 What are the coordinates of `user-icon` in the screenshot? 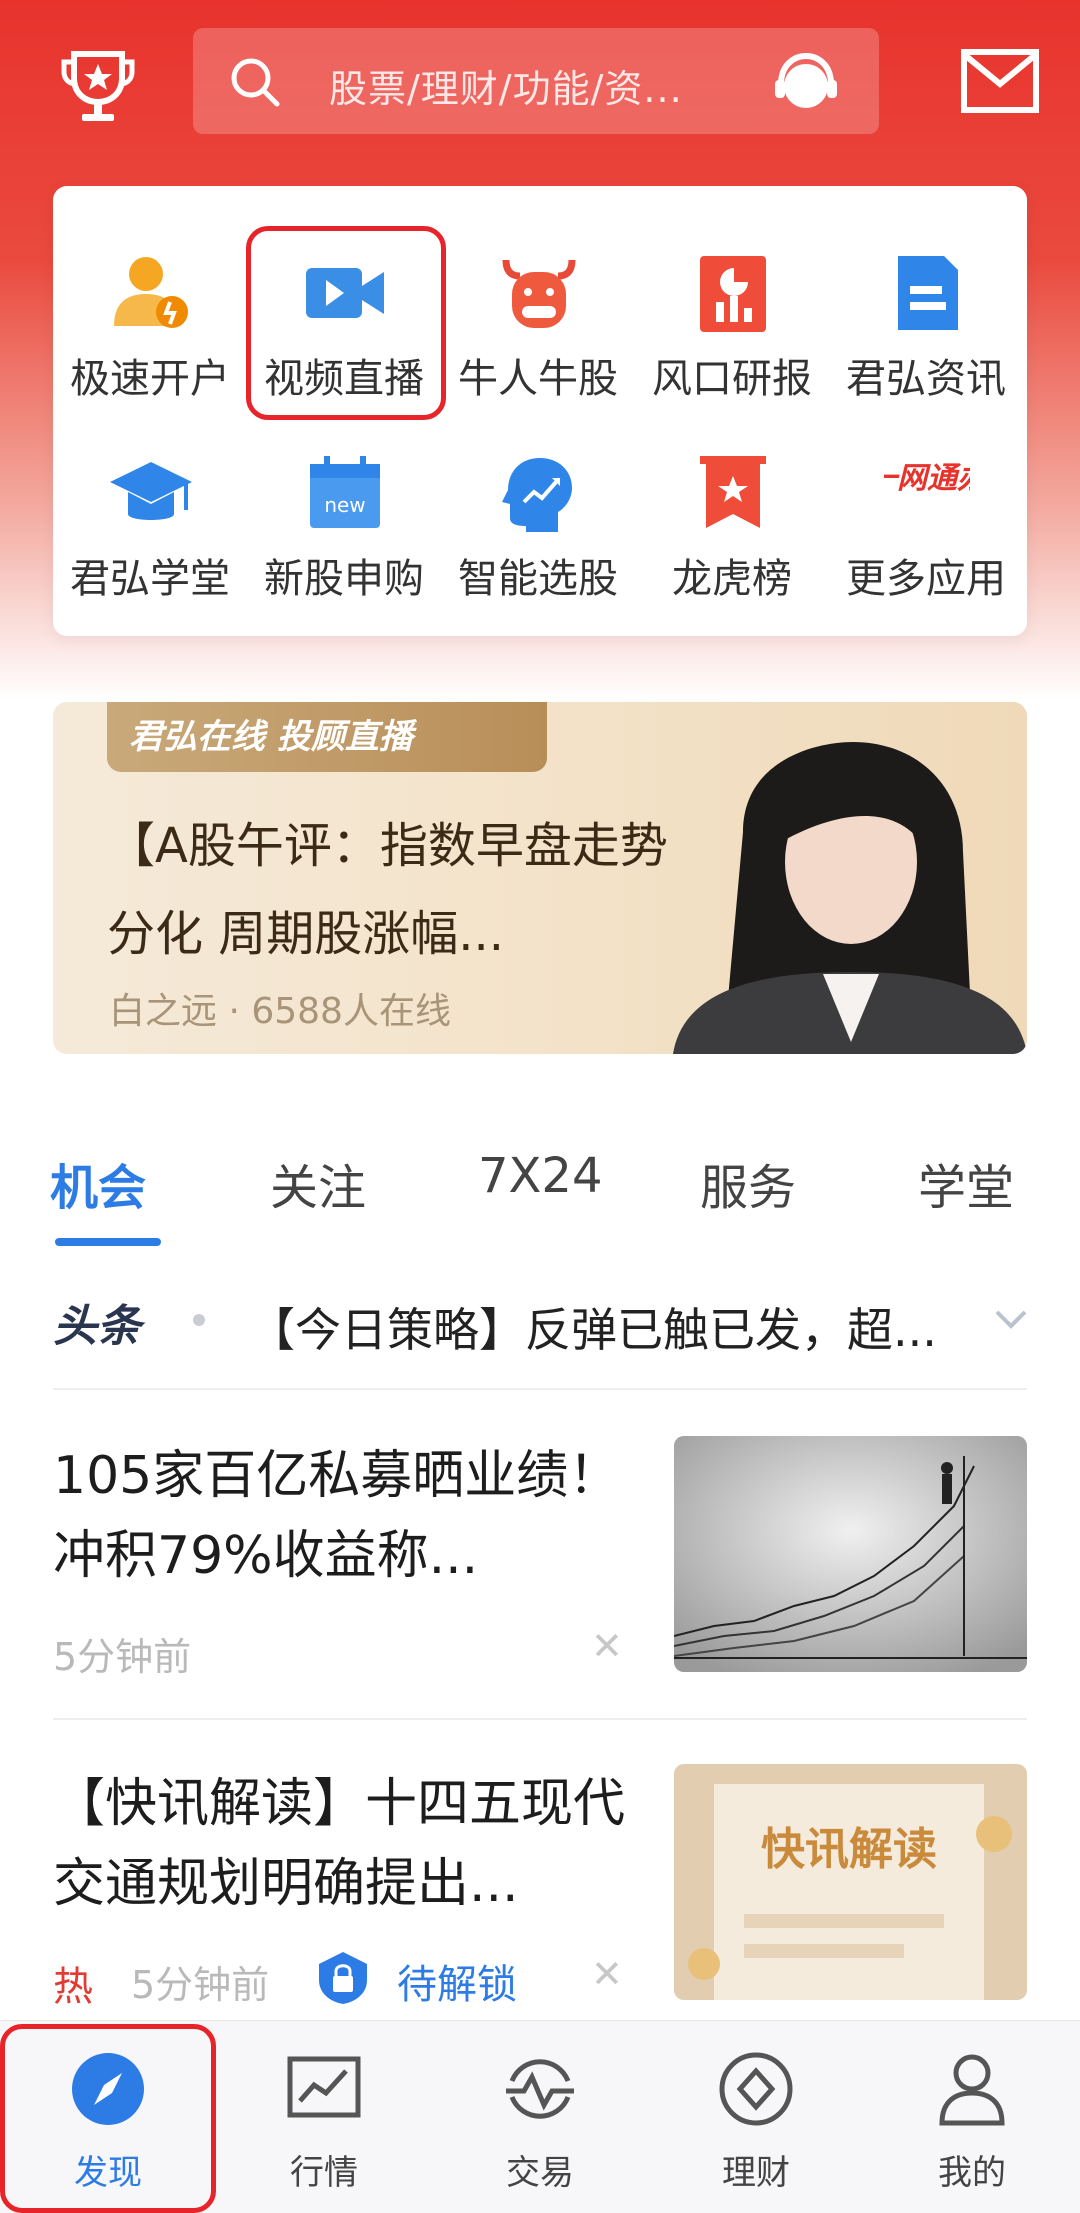 It's located at (972, 2090).